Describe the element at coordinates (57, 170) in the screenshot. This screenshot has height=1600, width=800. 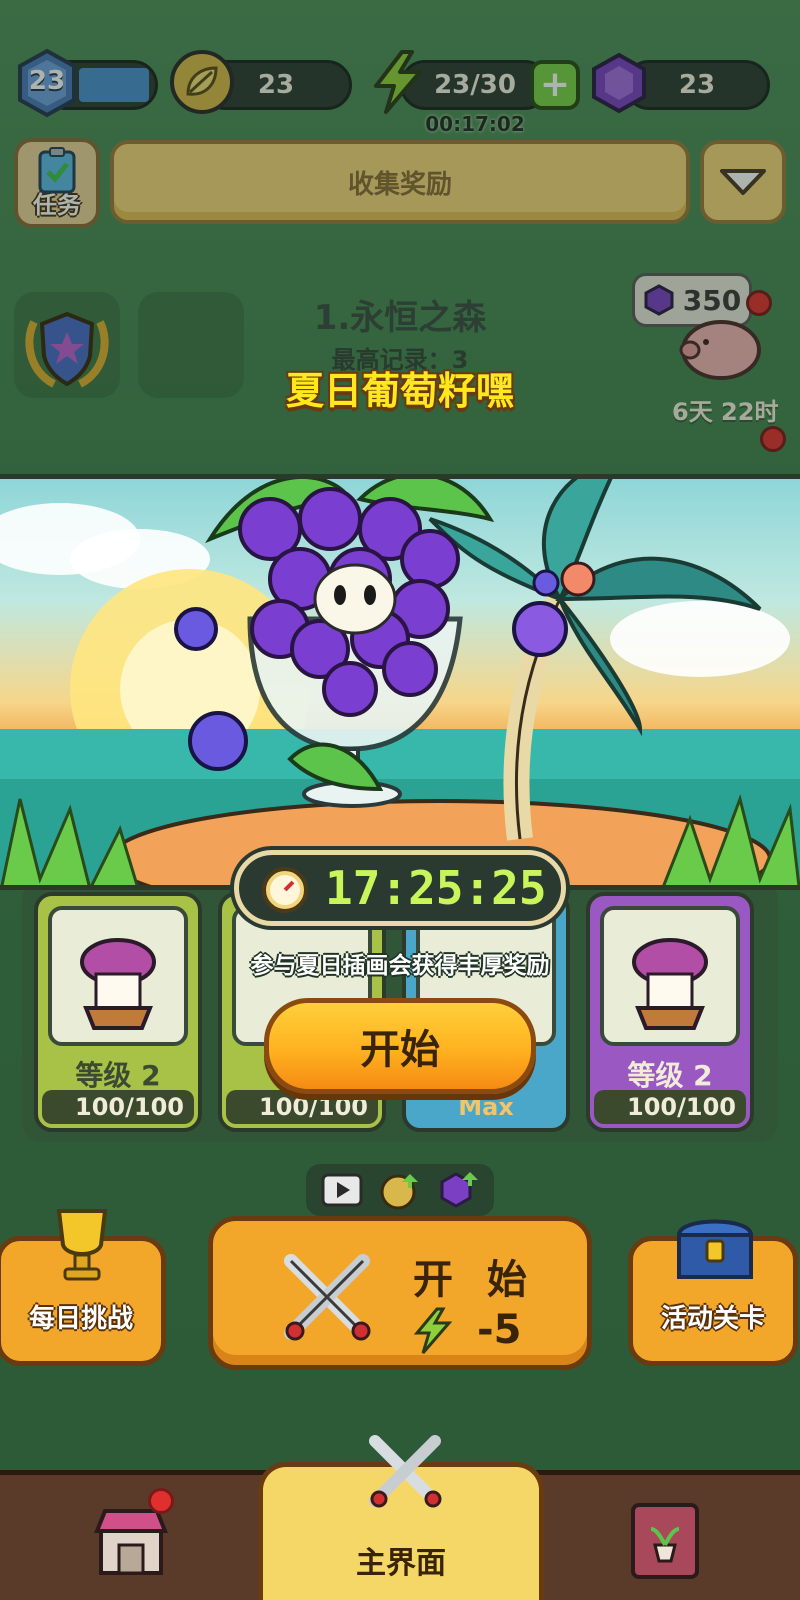
I see `clipboard-icon` at that location.